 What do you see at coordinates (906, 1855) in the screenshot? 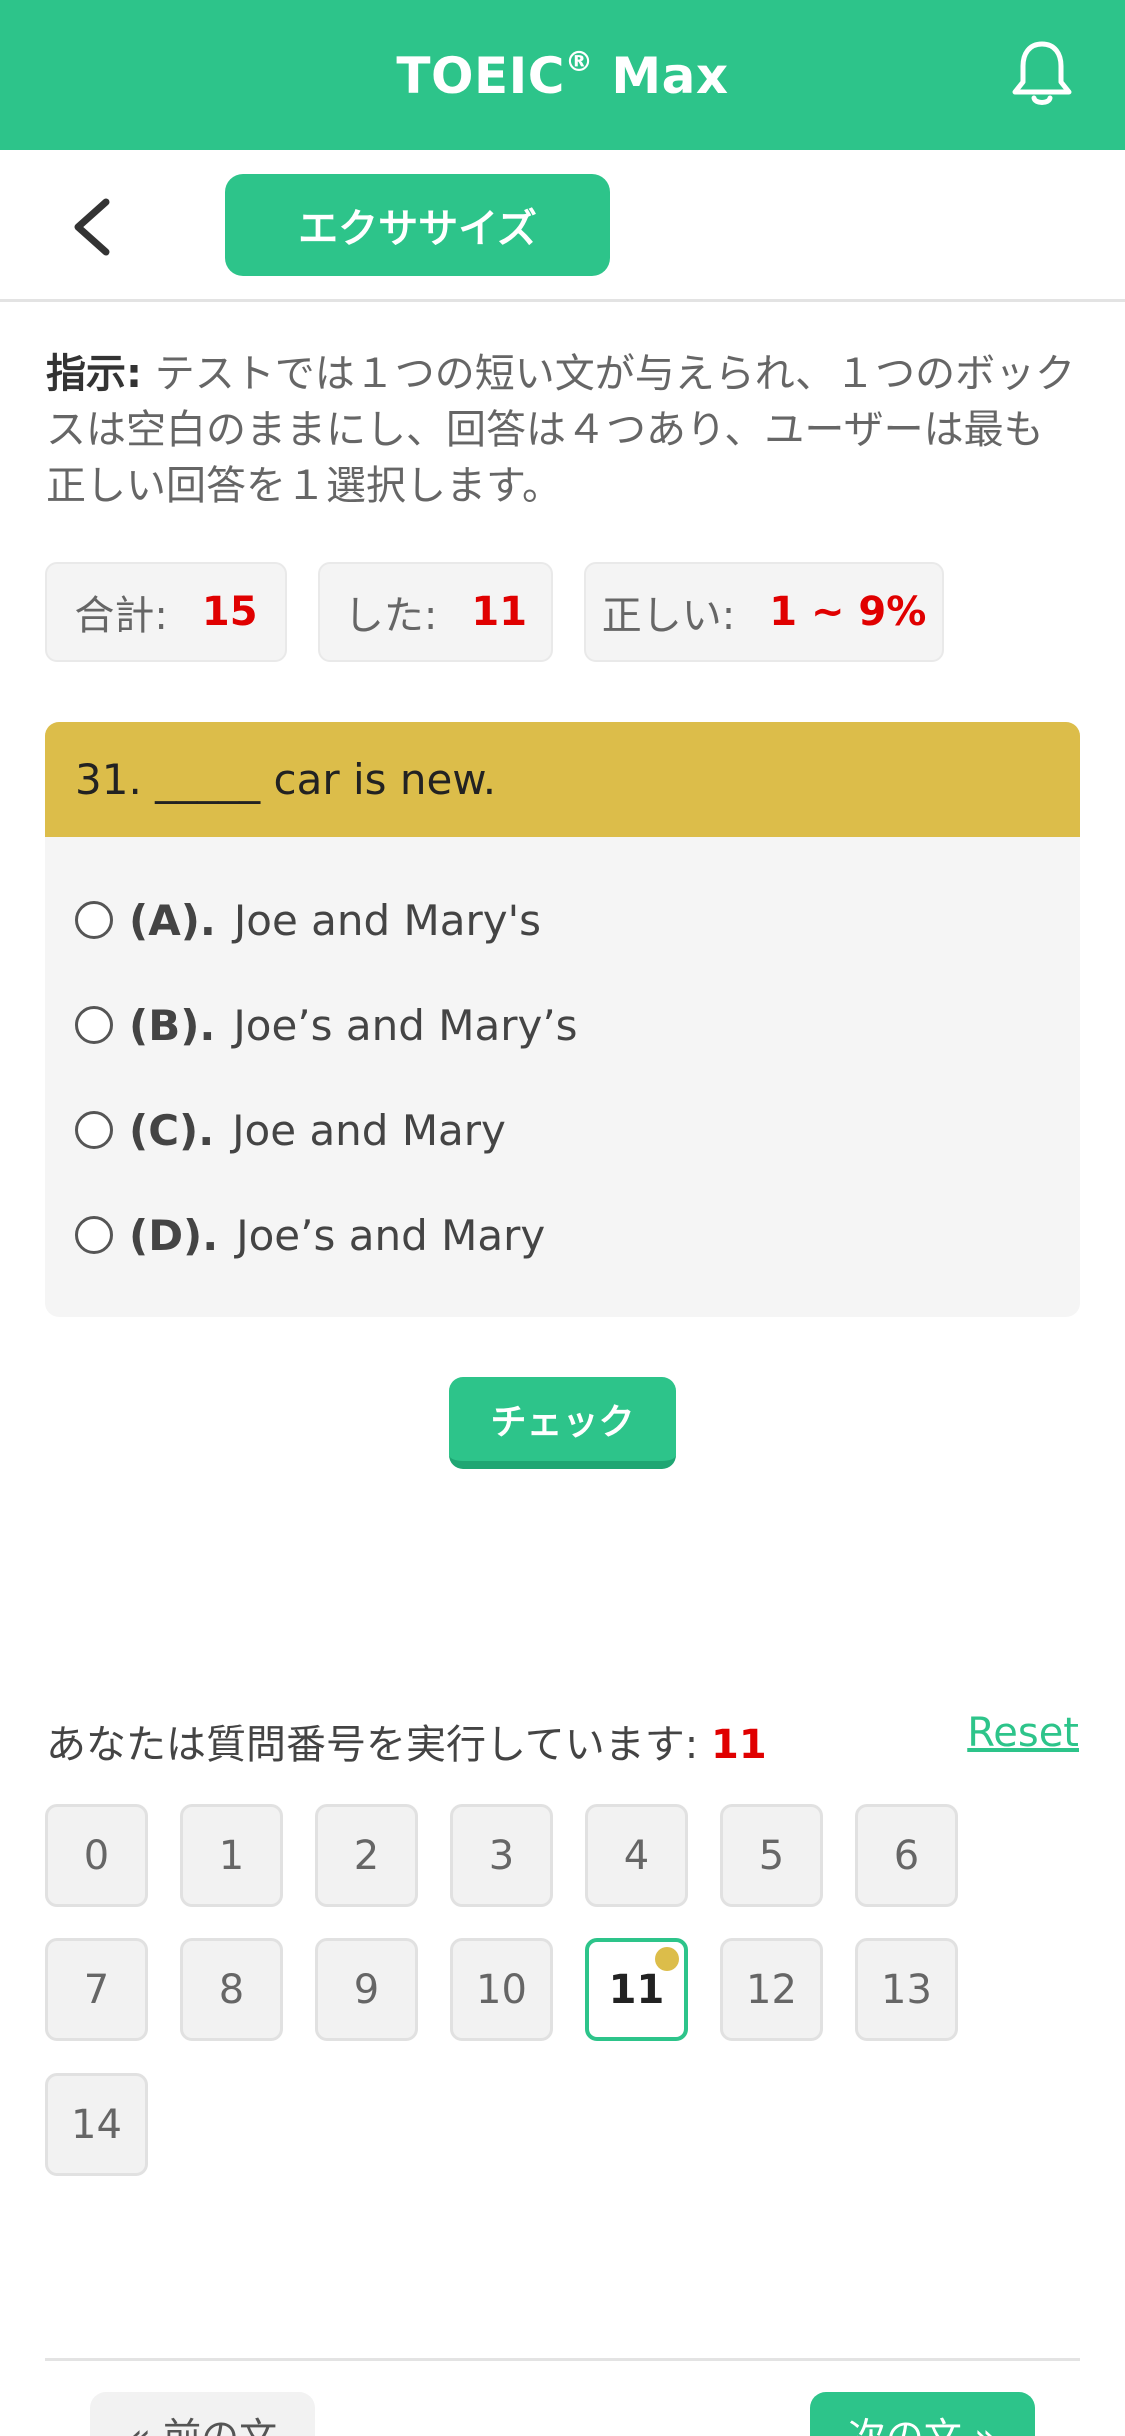
I see `question-number-6: 6` at bounding box center [906, 1855].